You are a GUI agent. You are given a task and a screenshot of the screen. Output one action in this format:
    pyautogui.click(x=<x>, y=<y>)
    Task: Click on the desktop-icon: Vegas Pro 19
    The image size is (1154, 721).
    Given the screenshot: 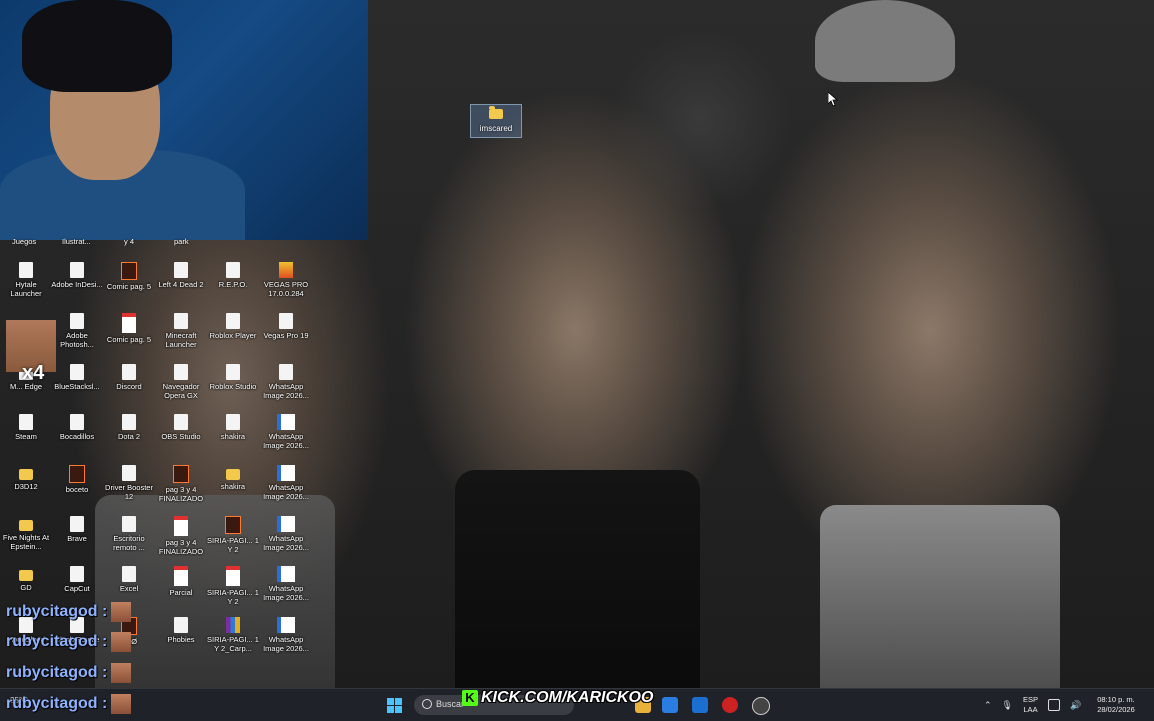 What is the action you would take?
    pyautogui.click(x=286, y=326)
    